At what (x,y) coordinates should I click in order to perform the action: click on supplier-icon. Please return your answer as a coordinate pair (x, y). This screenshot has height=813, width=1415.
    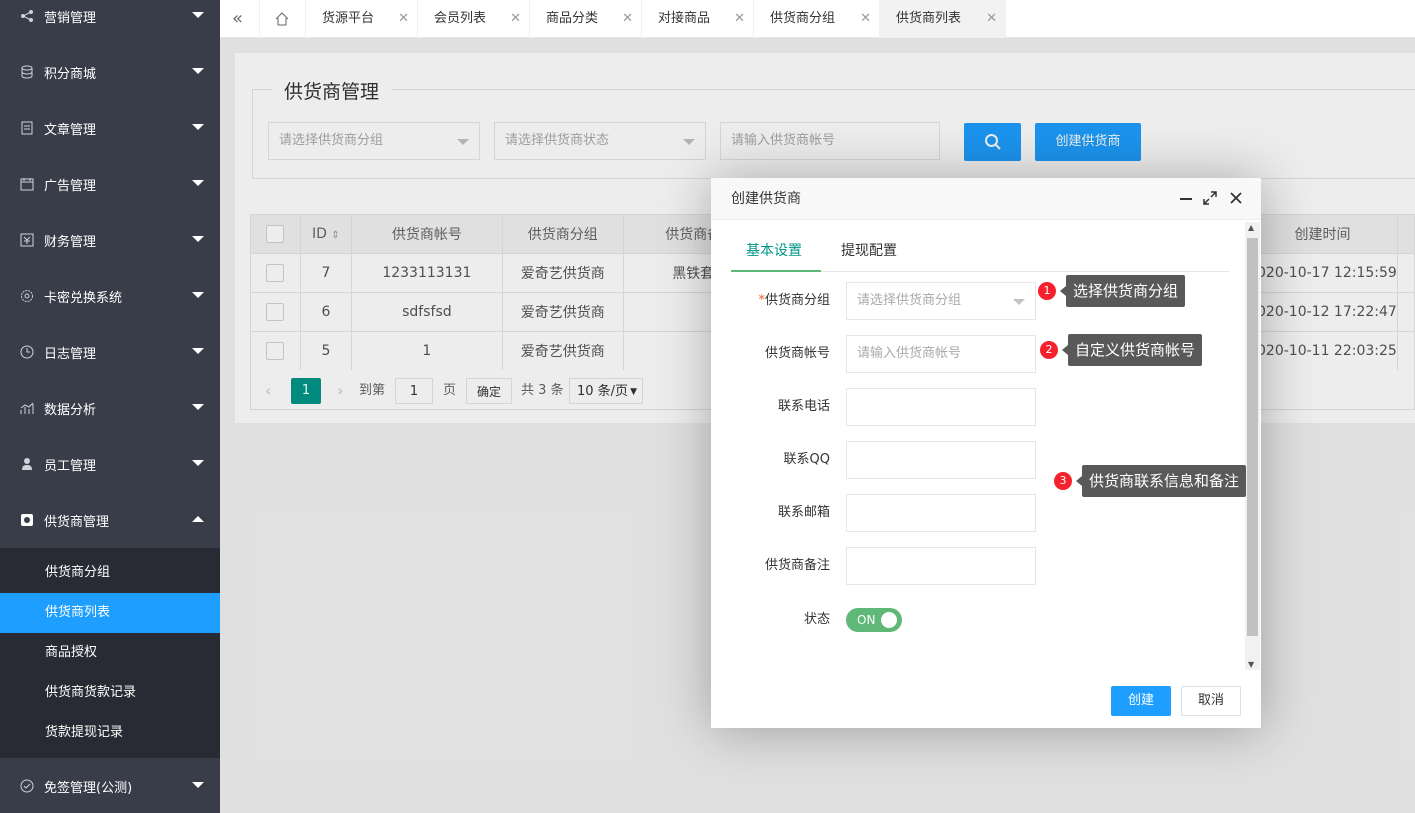
    Looking at the image, I should click on (27, 520).